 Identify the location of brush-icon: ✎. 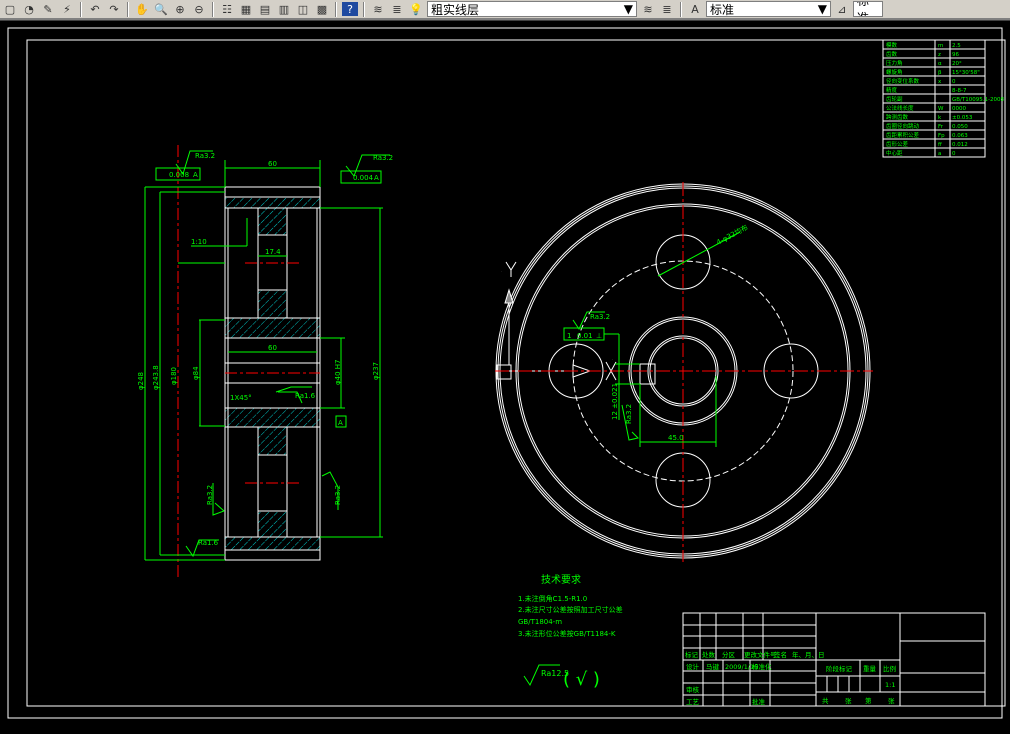
(48, 9).